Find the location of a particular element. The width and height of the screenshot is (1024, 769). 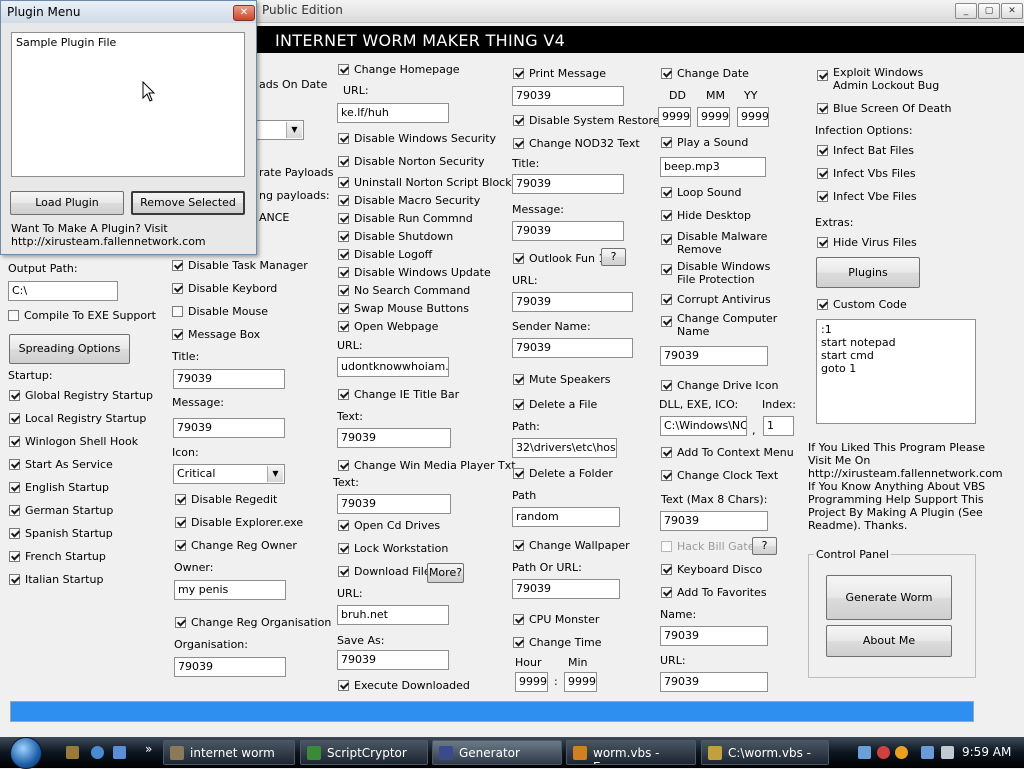

delete-folder-path-input: random is located at coordinates (566, 517).